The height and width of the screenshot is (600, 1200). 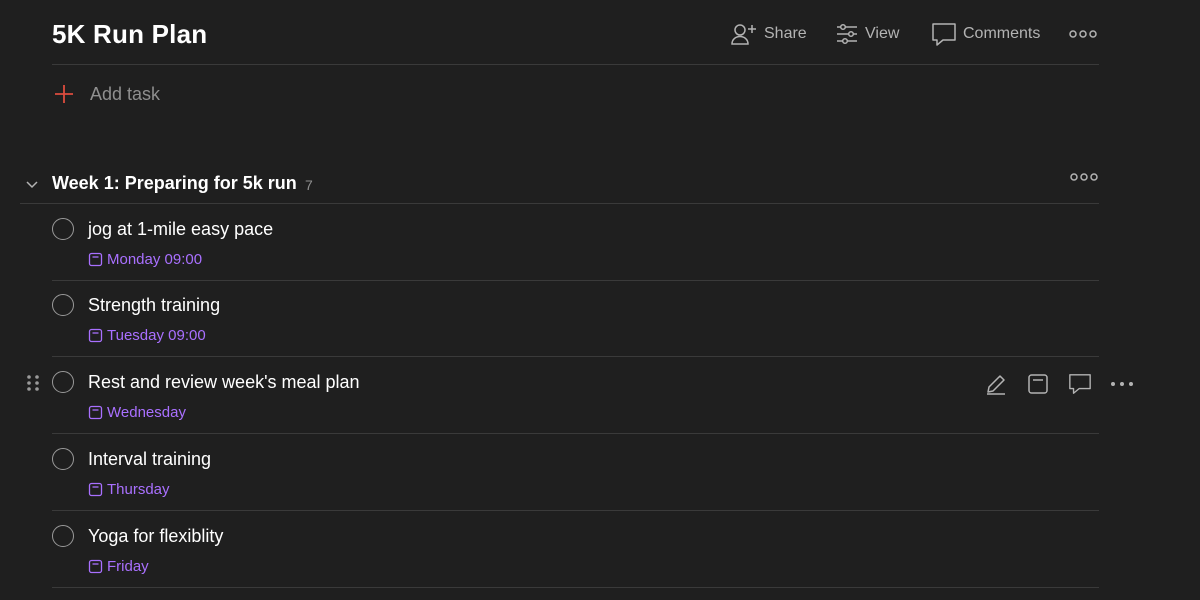 What do you see at coordinates (154, 305) in the screenshot?
I see `task-name: Strength training` at bounding box center [154, 305].